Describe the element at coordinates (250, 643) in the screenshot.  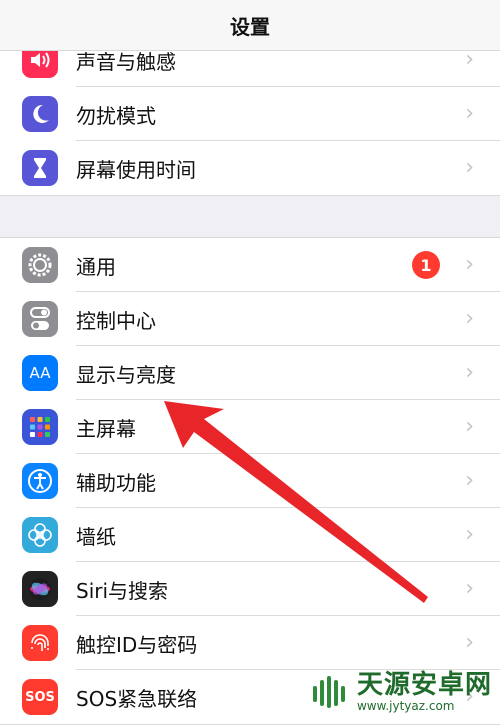
I see `row-touch-id-passcode: 触控ID与密码 ›` at that location.